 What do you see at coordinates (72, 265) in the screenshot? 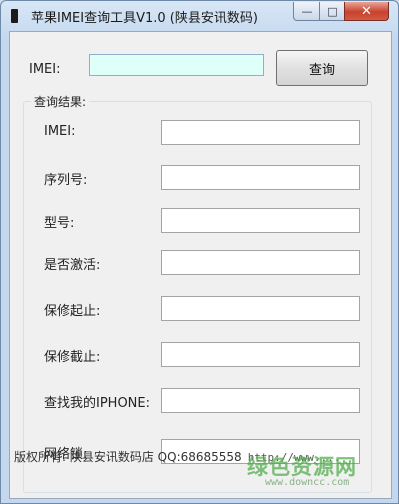
I see `activation-label: 是否激活:` at bounding box center [72, 265].